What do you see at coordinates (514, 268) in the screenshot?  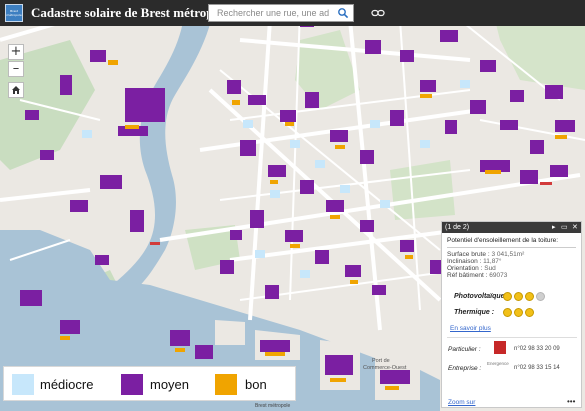 I see `field-orientation: Orientation : Sud` at bounding box center [514, 268].